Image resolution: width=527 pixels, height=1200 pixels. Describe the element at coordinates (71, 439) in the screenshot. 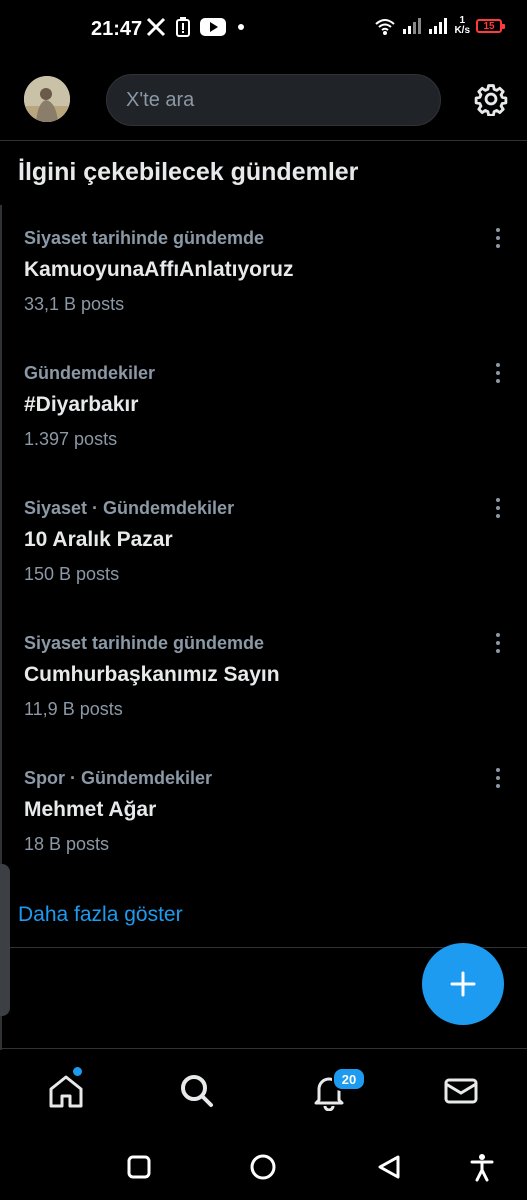

I see `trend-post-count: 1.397 posts` at that location.